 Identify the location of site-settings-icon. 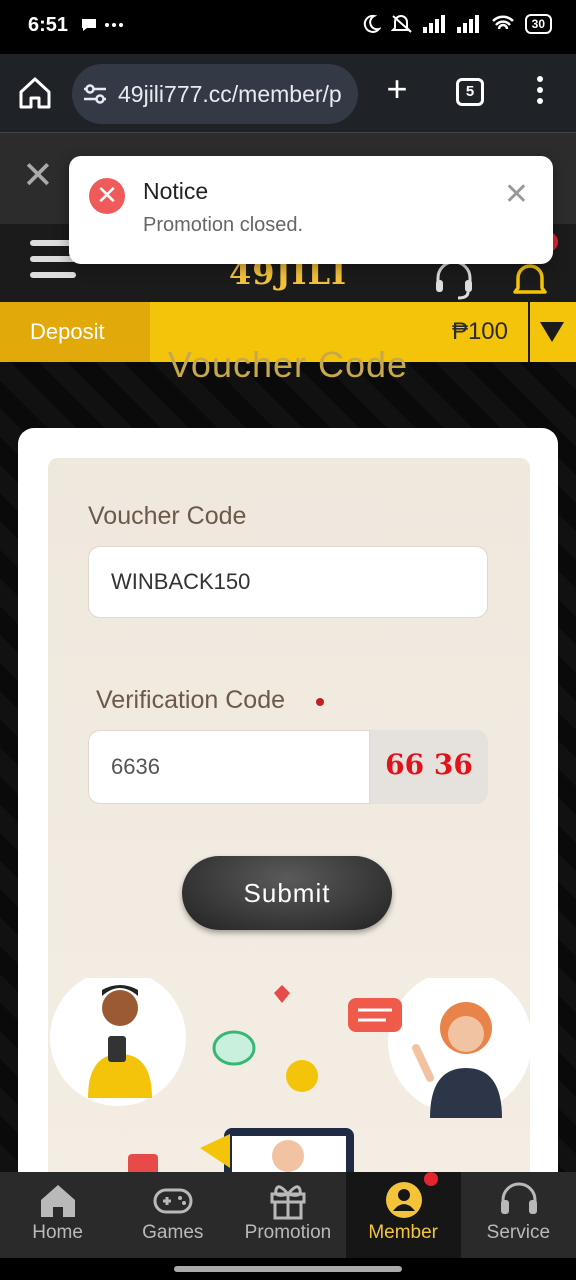
(95, 94).